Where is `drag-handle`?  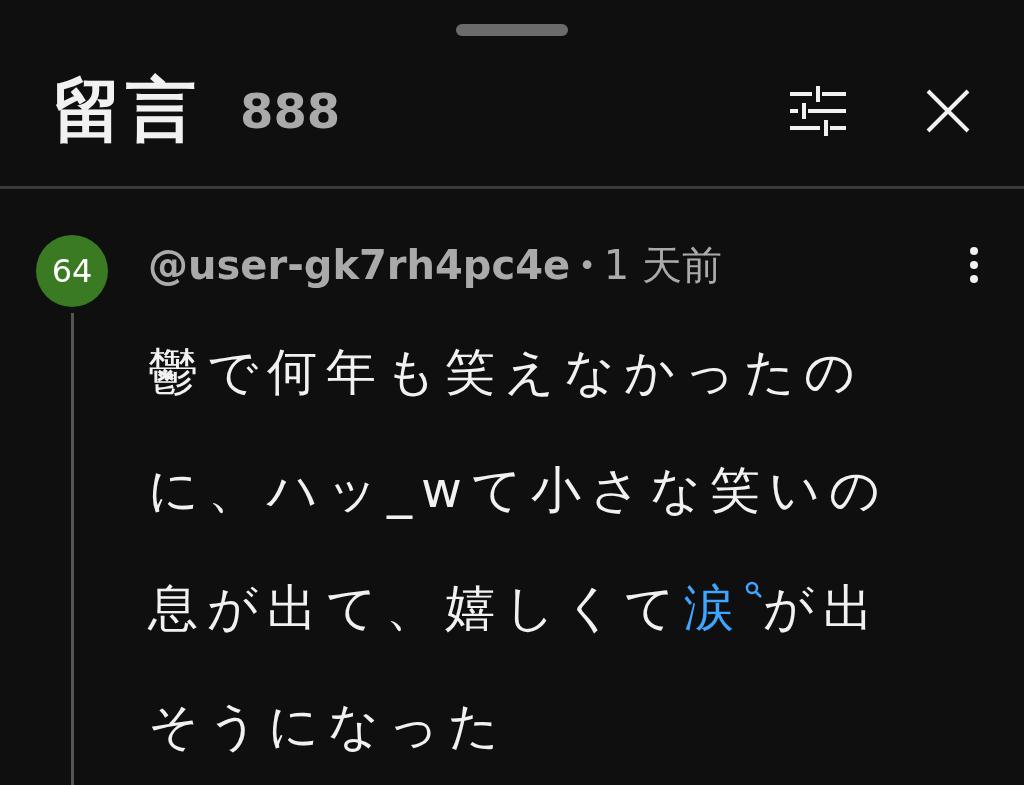 drag-handle is located at coordinates (512, 30).